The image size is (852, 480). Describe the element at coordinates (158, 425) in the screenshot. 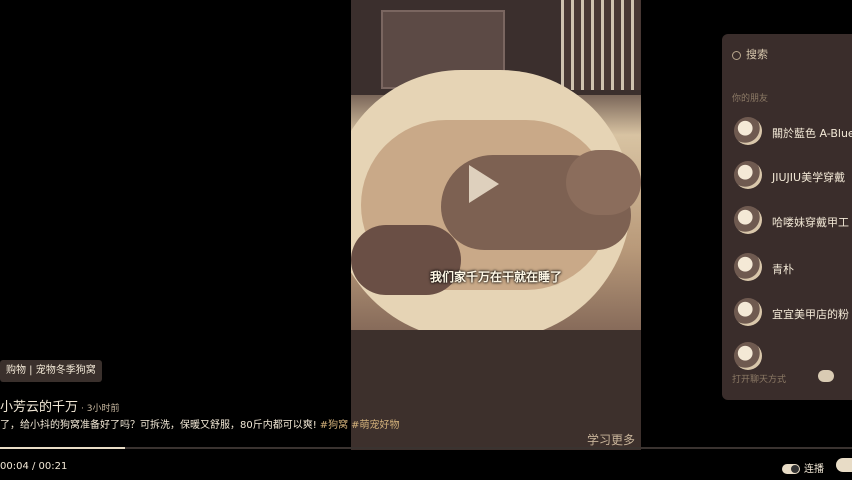

I see `description-text: 了，给小抖的狗窝准备好了吗？可拆洗，保暖又舒服，80斤内都可以爽!` at that location.